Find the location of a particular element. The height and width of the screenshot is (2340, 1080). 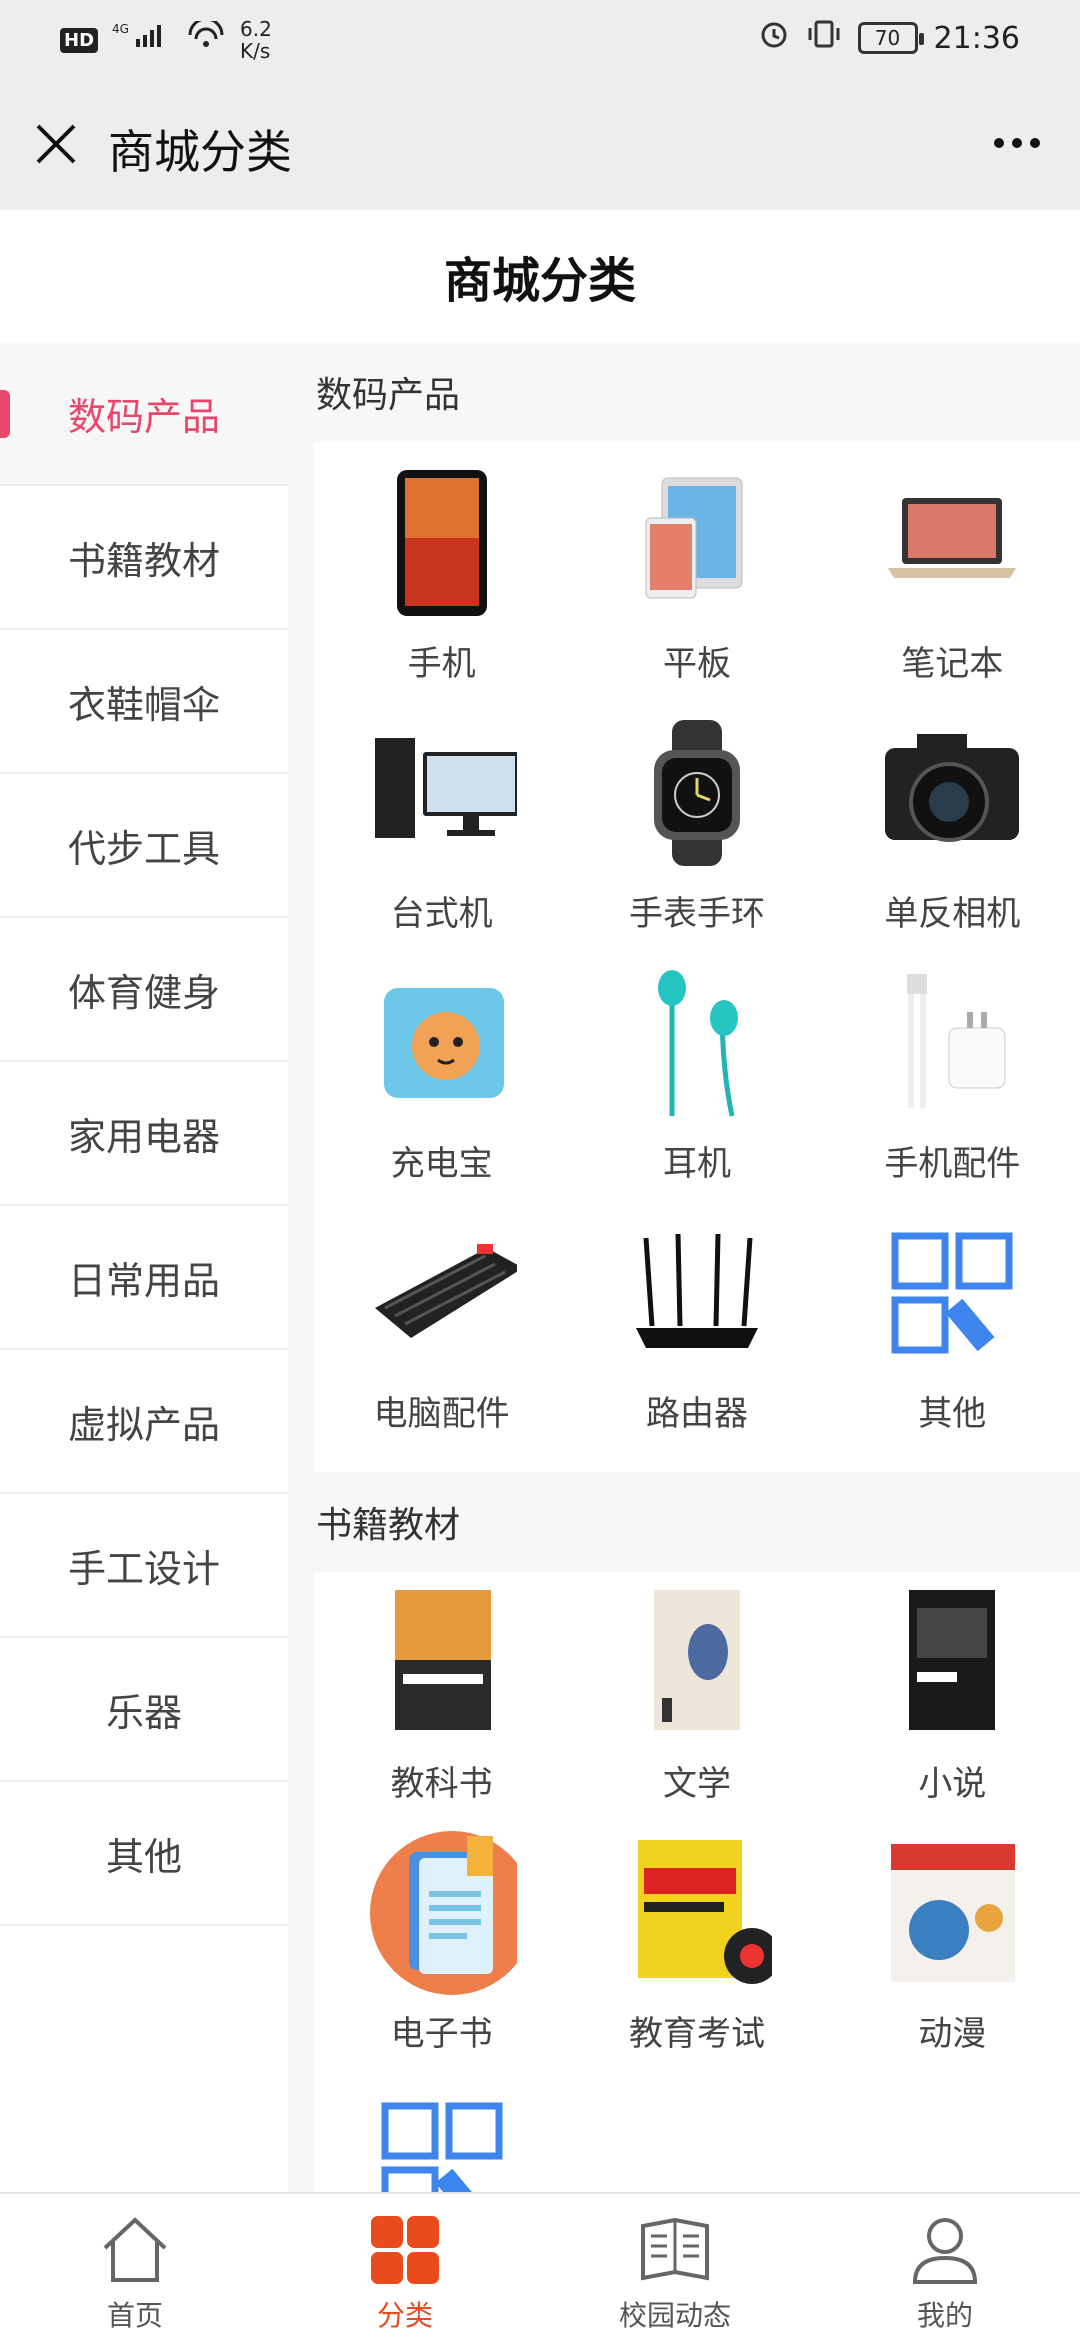

sidebar-item-label: 书籍教材 is located at coordinates (143, 560).